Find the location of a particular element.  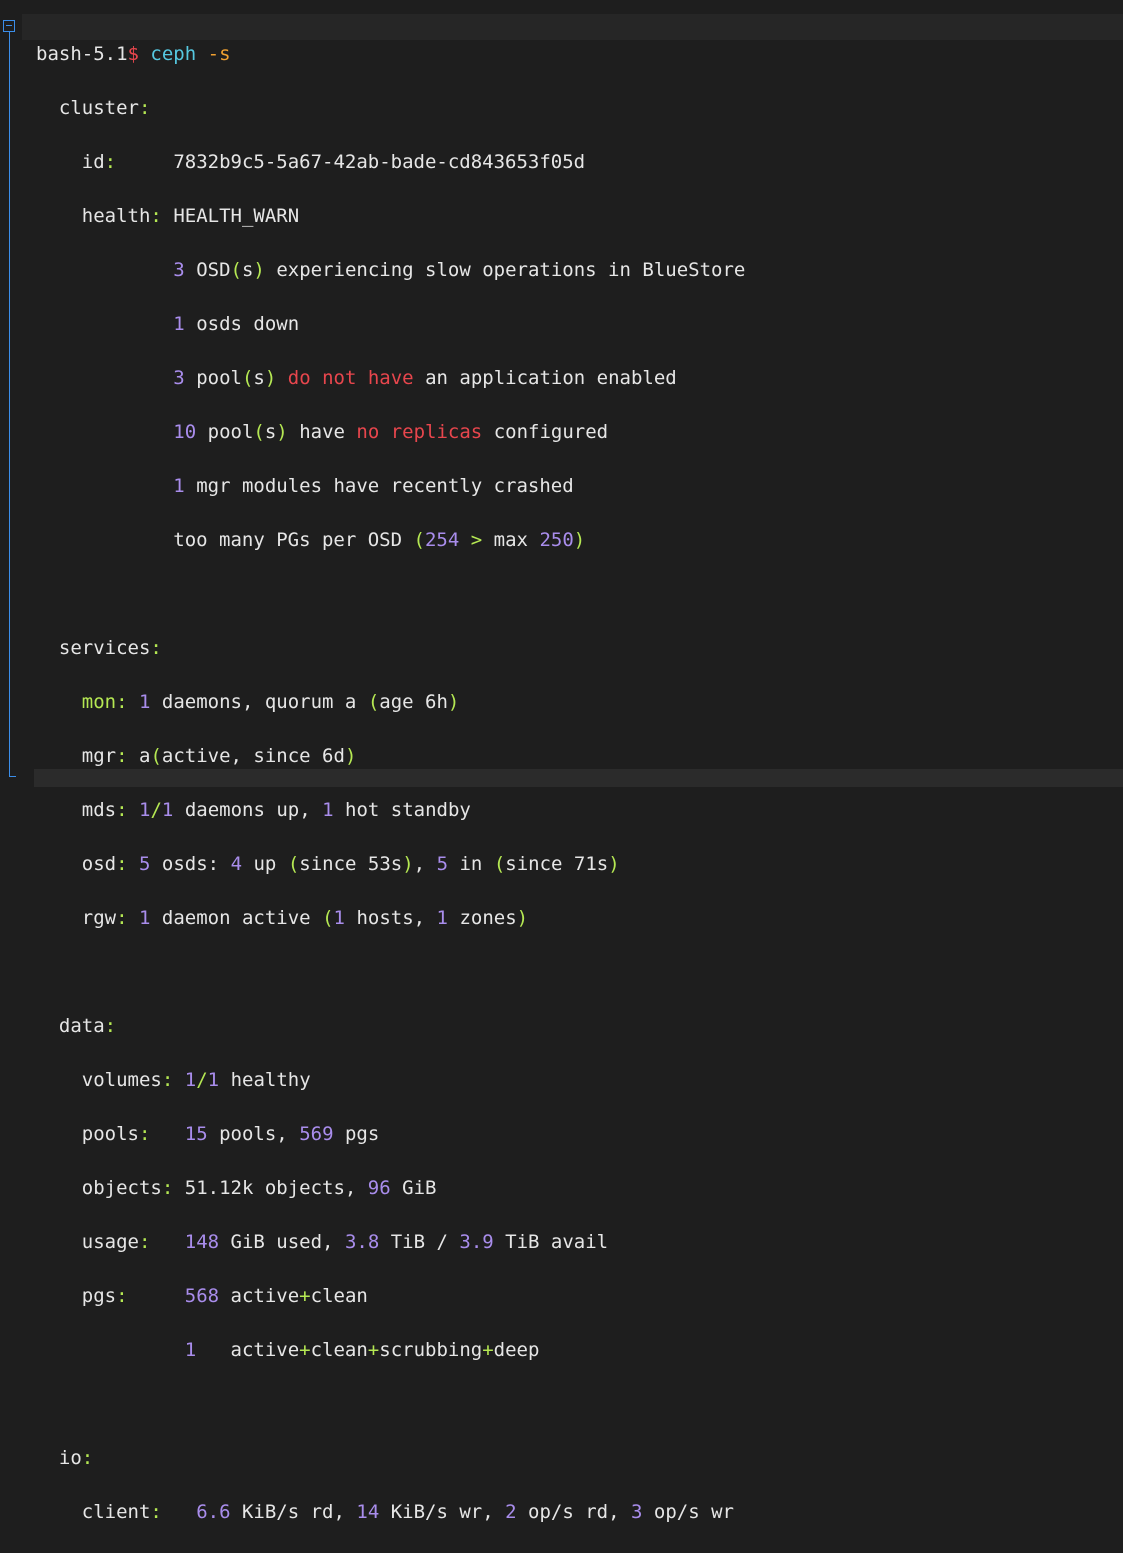

health-warning: too many PGs per OSD (254 > max 250) is located at coordinates (379, 540).